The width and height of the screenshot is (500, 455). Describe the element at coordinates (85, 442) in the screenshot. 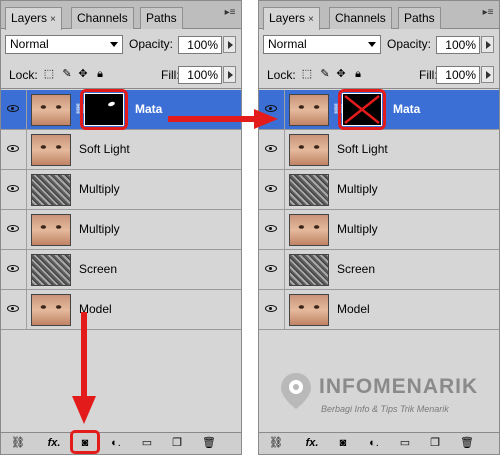

I see `add-mask-highlight-box` at that location.